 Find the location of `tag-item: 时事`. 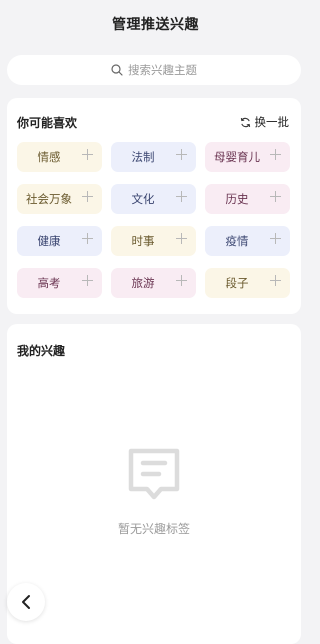

tag-item: 时事 is located at coordinates (153, 241).